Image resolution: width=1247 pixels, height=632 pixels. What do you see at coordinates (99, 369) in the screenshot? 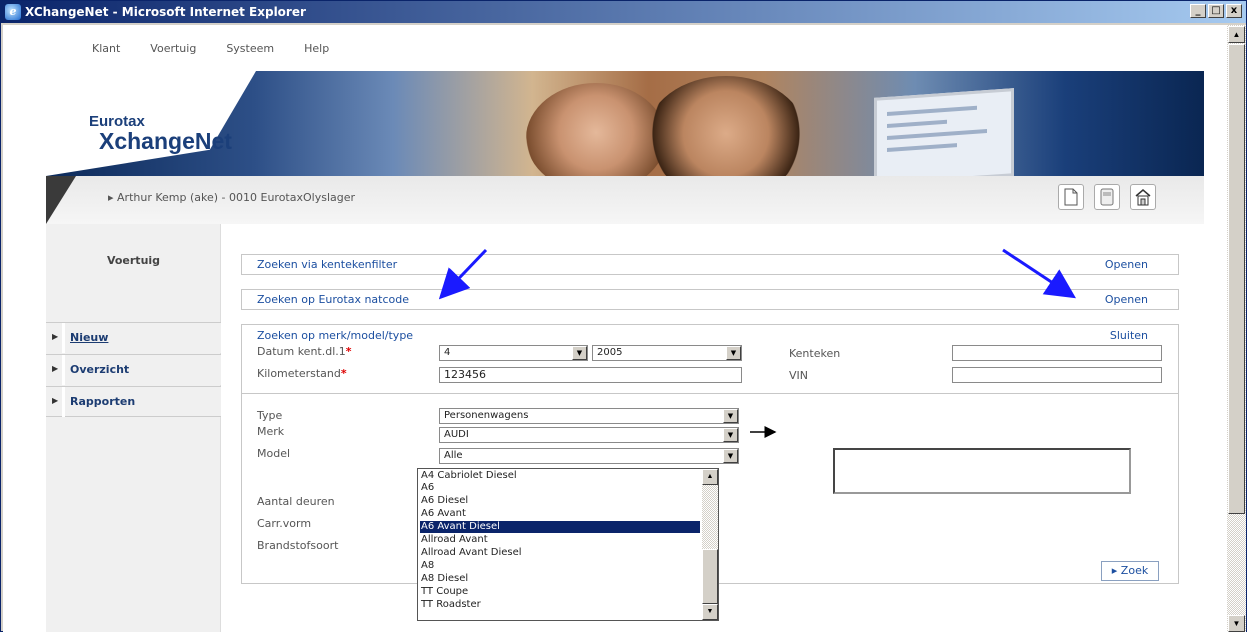
I see `sidebar-item-label: Overzicht` at bounding box center [99, 369].